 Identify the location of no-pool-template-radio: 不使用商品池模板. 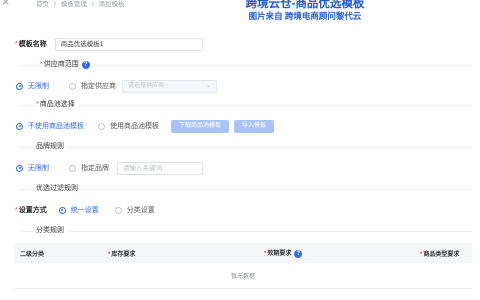
(50, 126).